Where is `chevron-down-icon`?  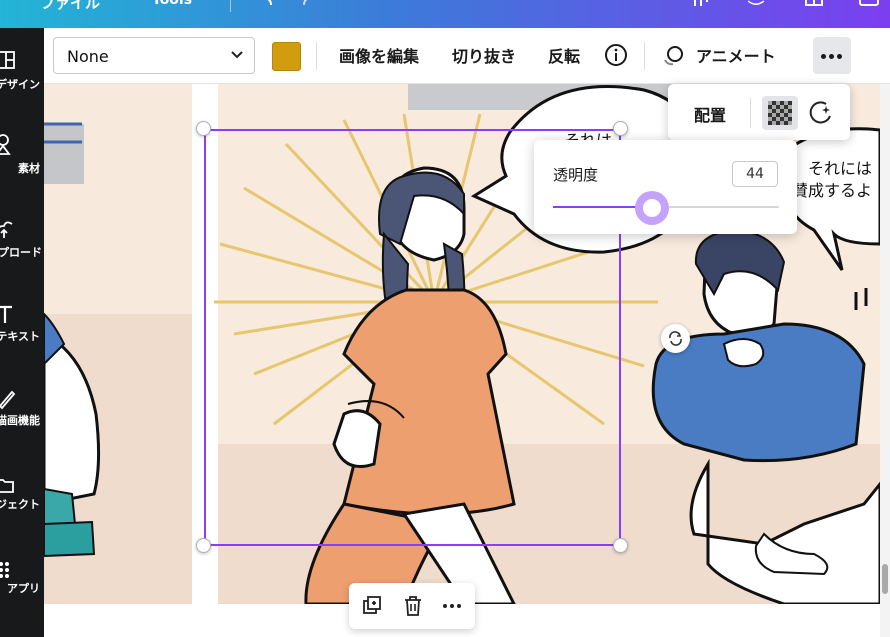 chevron-down-icon is located at coordinates (237, 55).